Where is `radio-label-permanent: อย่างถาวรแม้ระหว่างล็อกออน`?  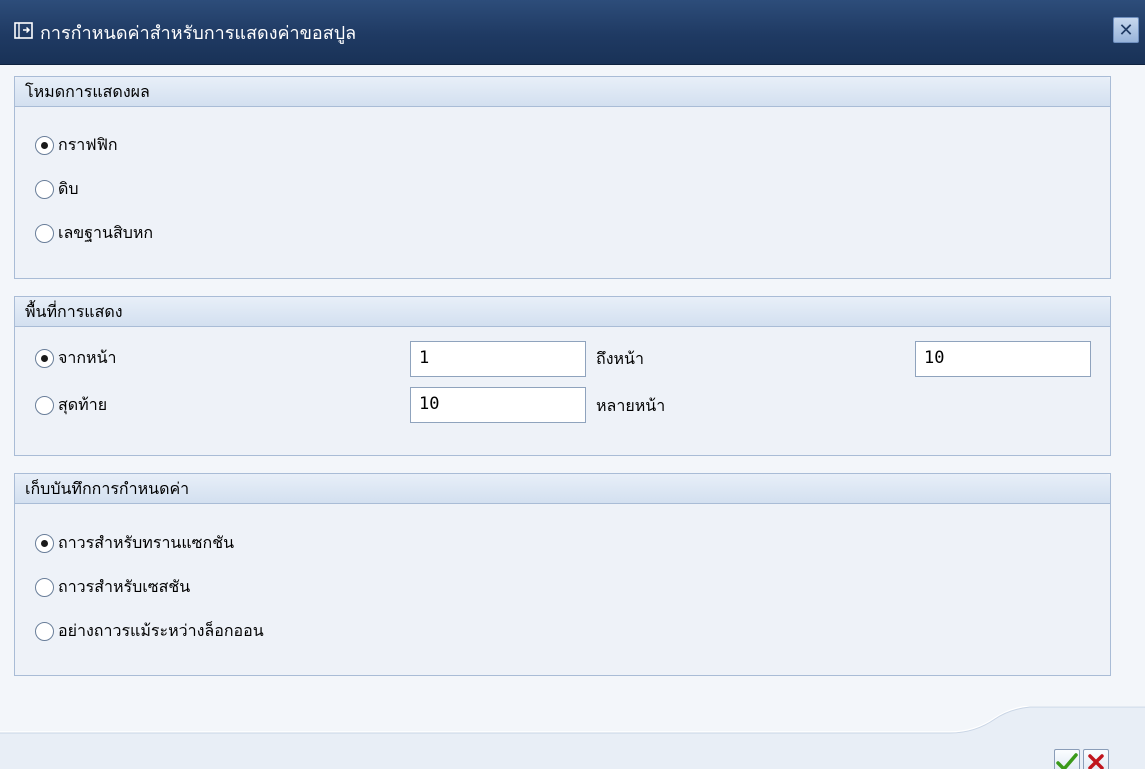 radio-label-permanent: อย่างถาวรแม้ระหว่างล็อกออน is located at coordinates (161, 630).